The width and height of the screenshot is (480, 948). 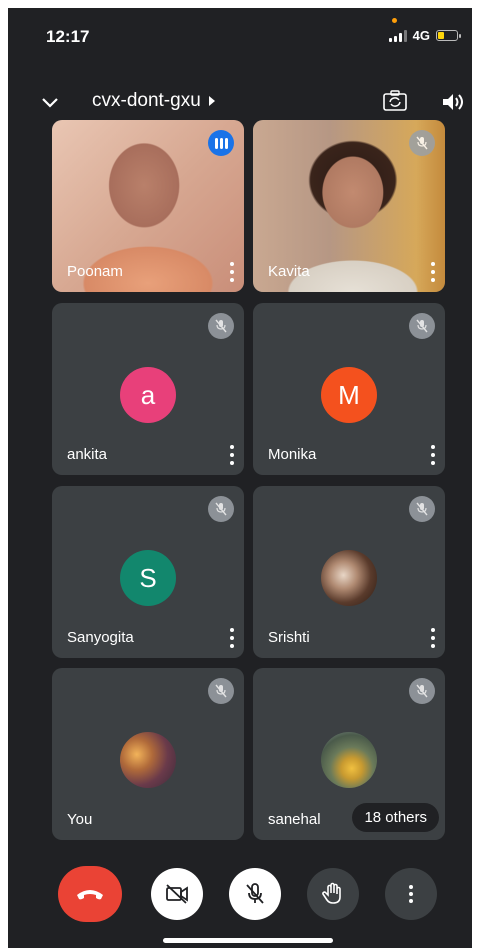 What do you see at coordinates (294, 819) in the screenshot?
I see `participant-name: sanehal` at bounding box center [294, 819].